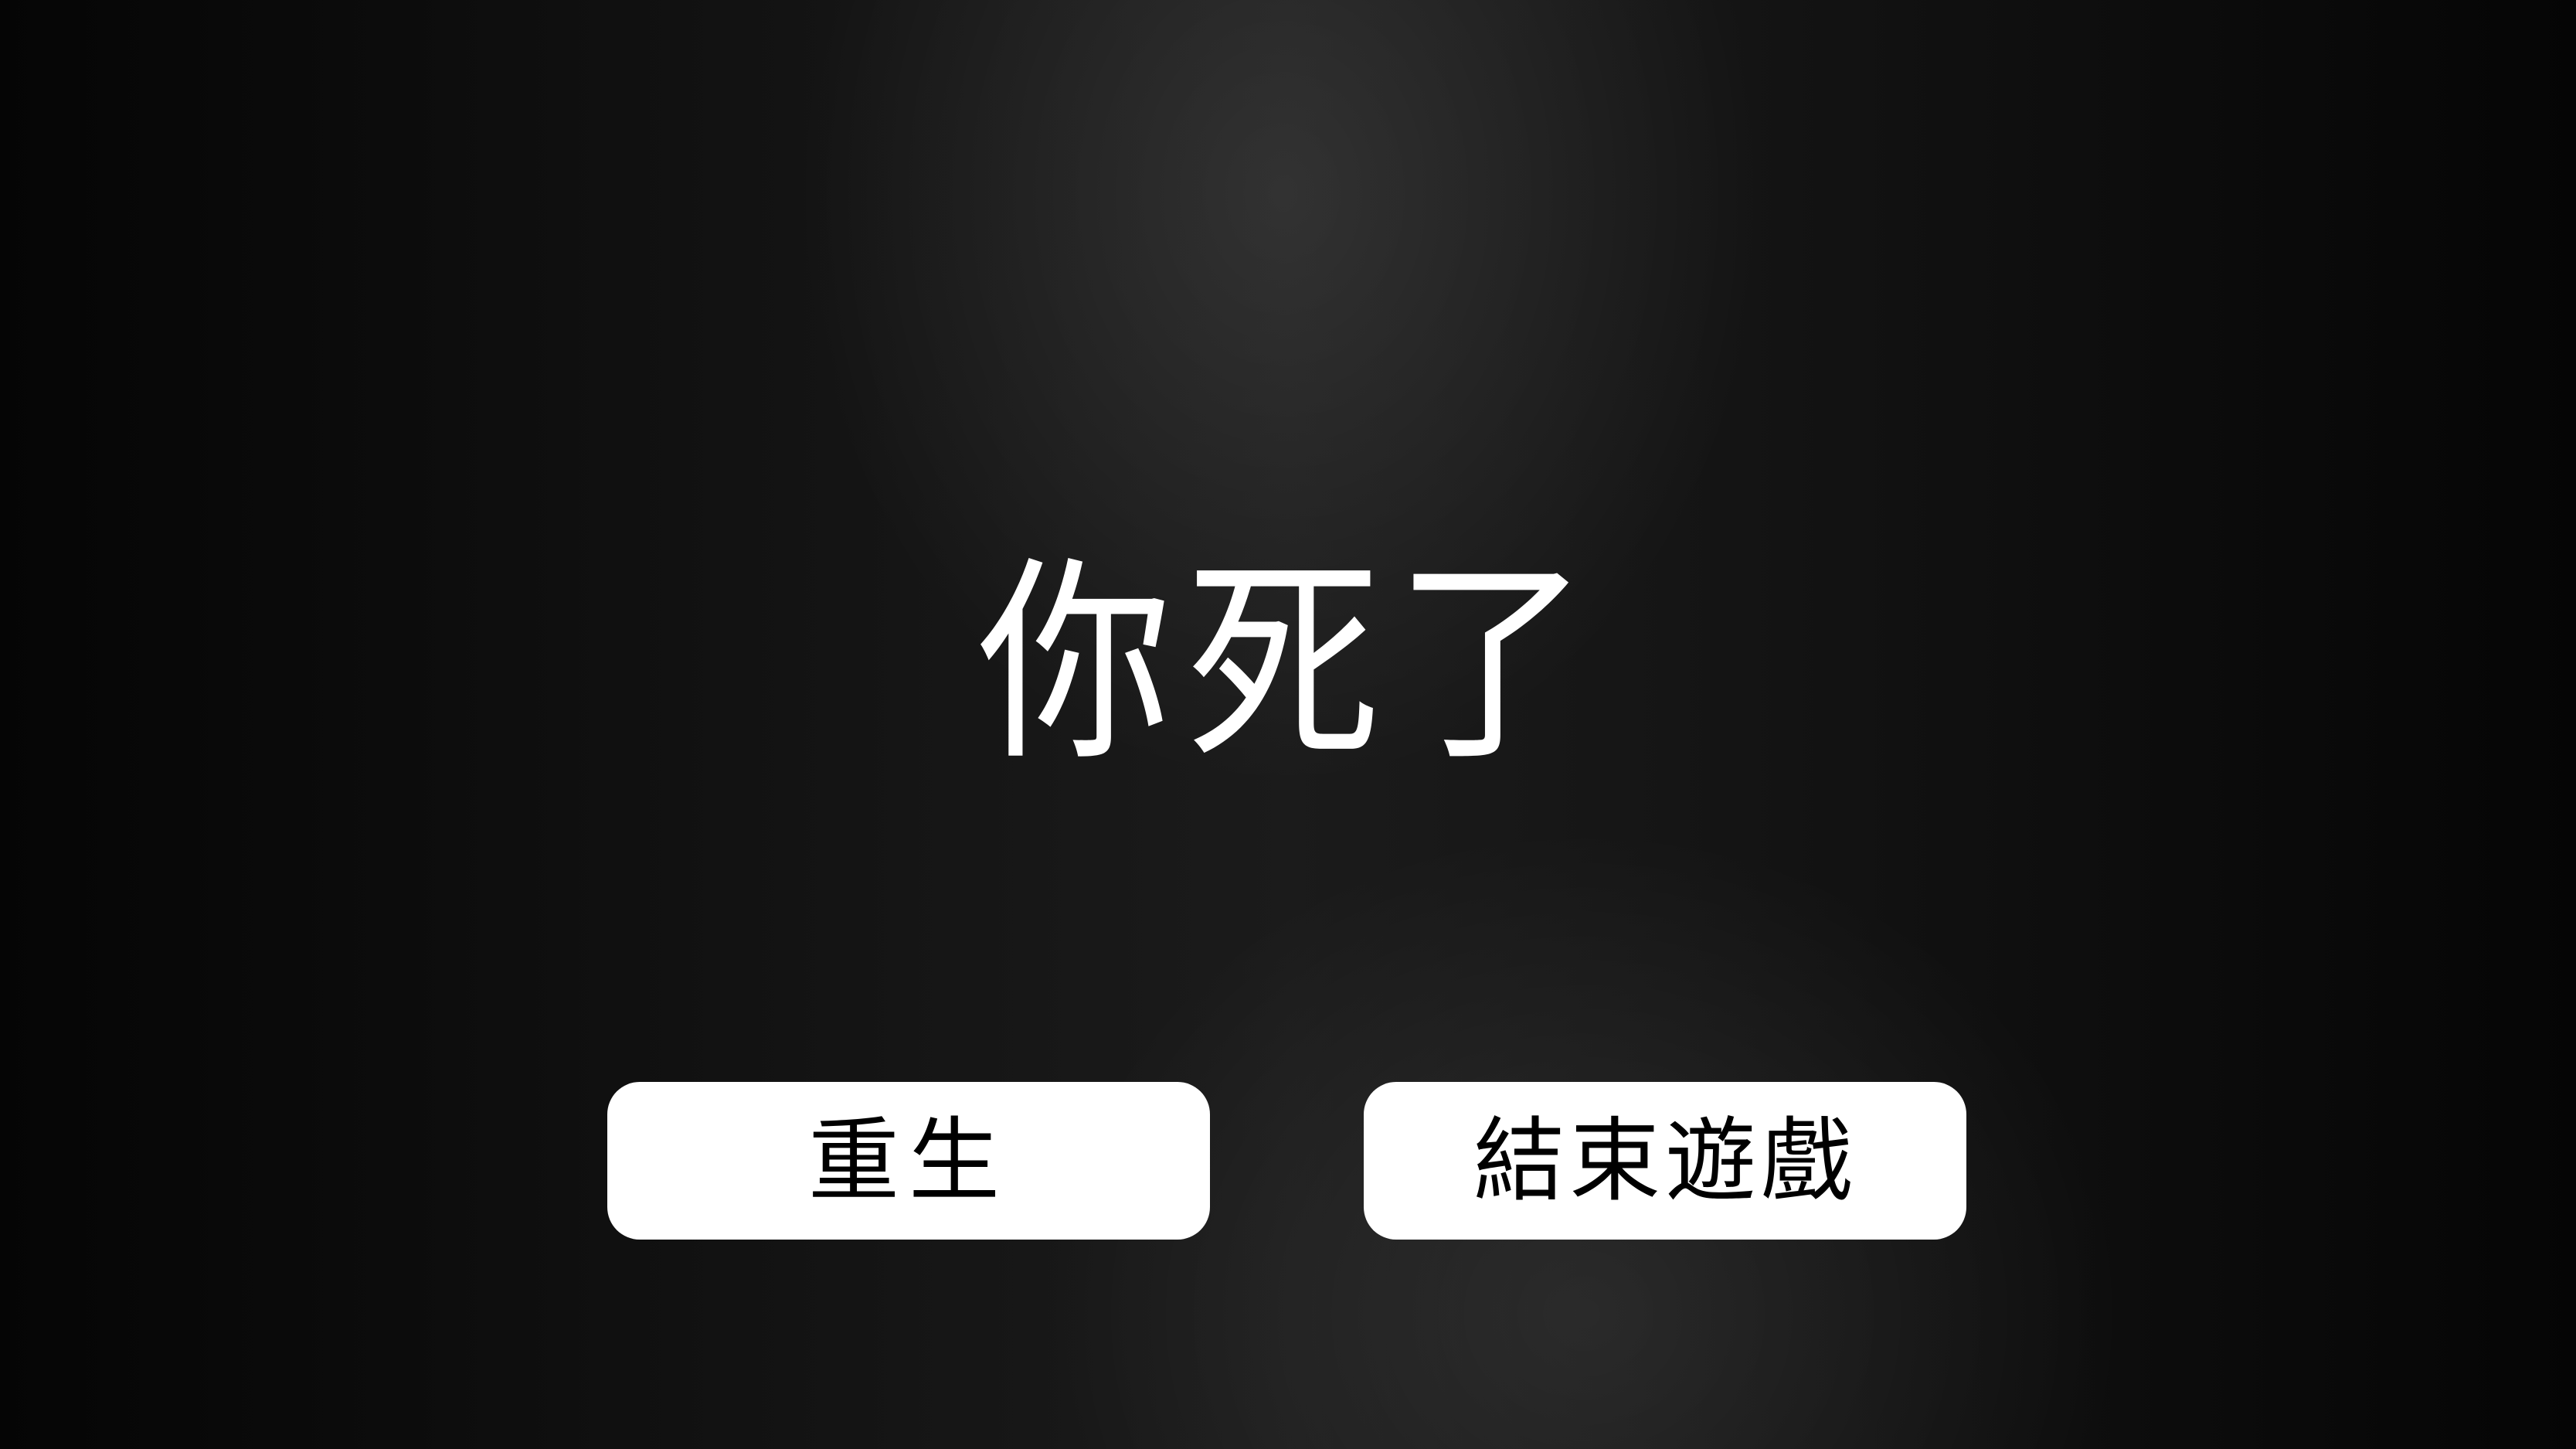 The width and height of the screenshot is (2576, 1449). I want to click on respawn-button: 重生, so click(908, 1161).